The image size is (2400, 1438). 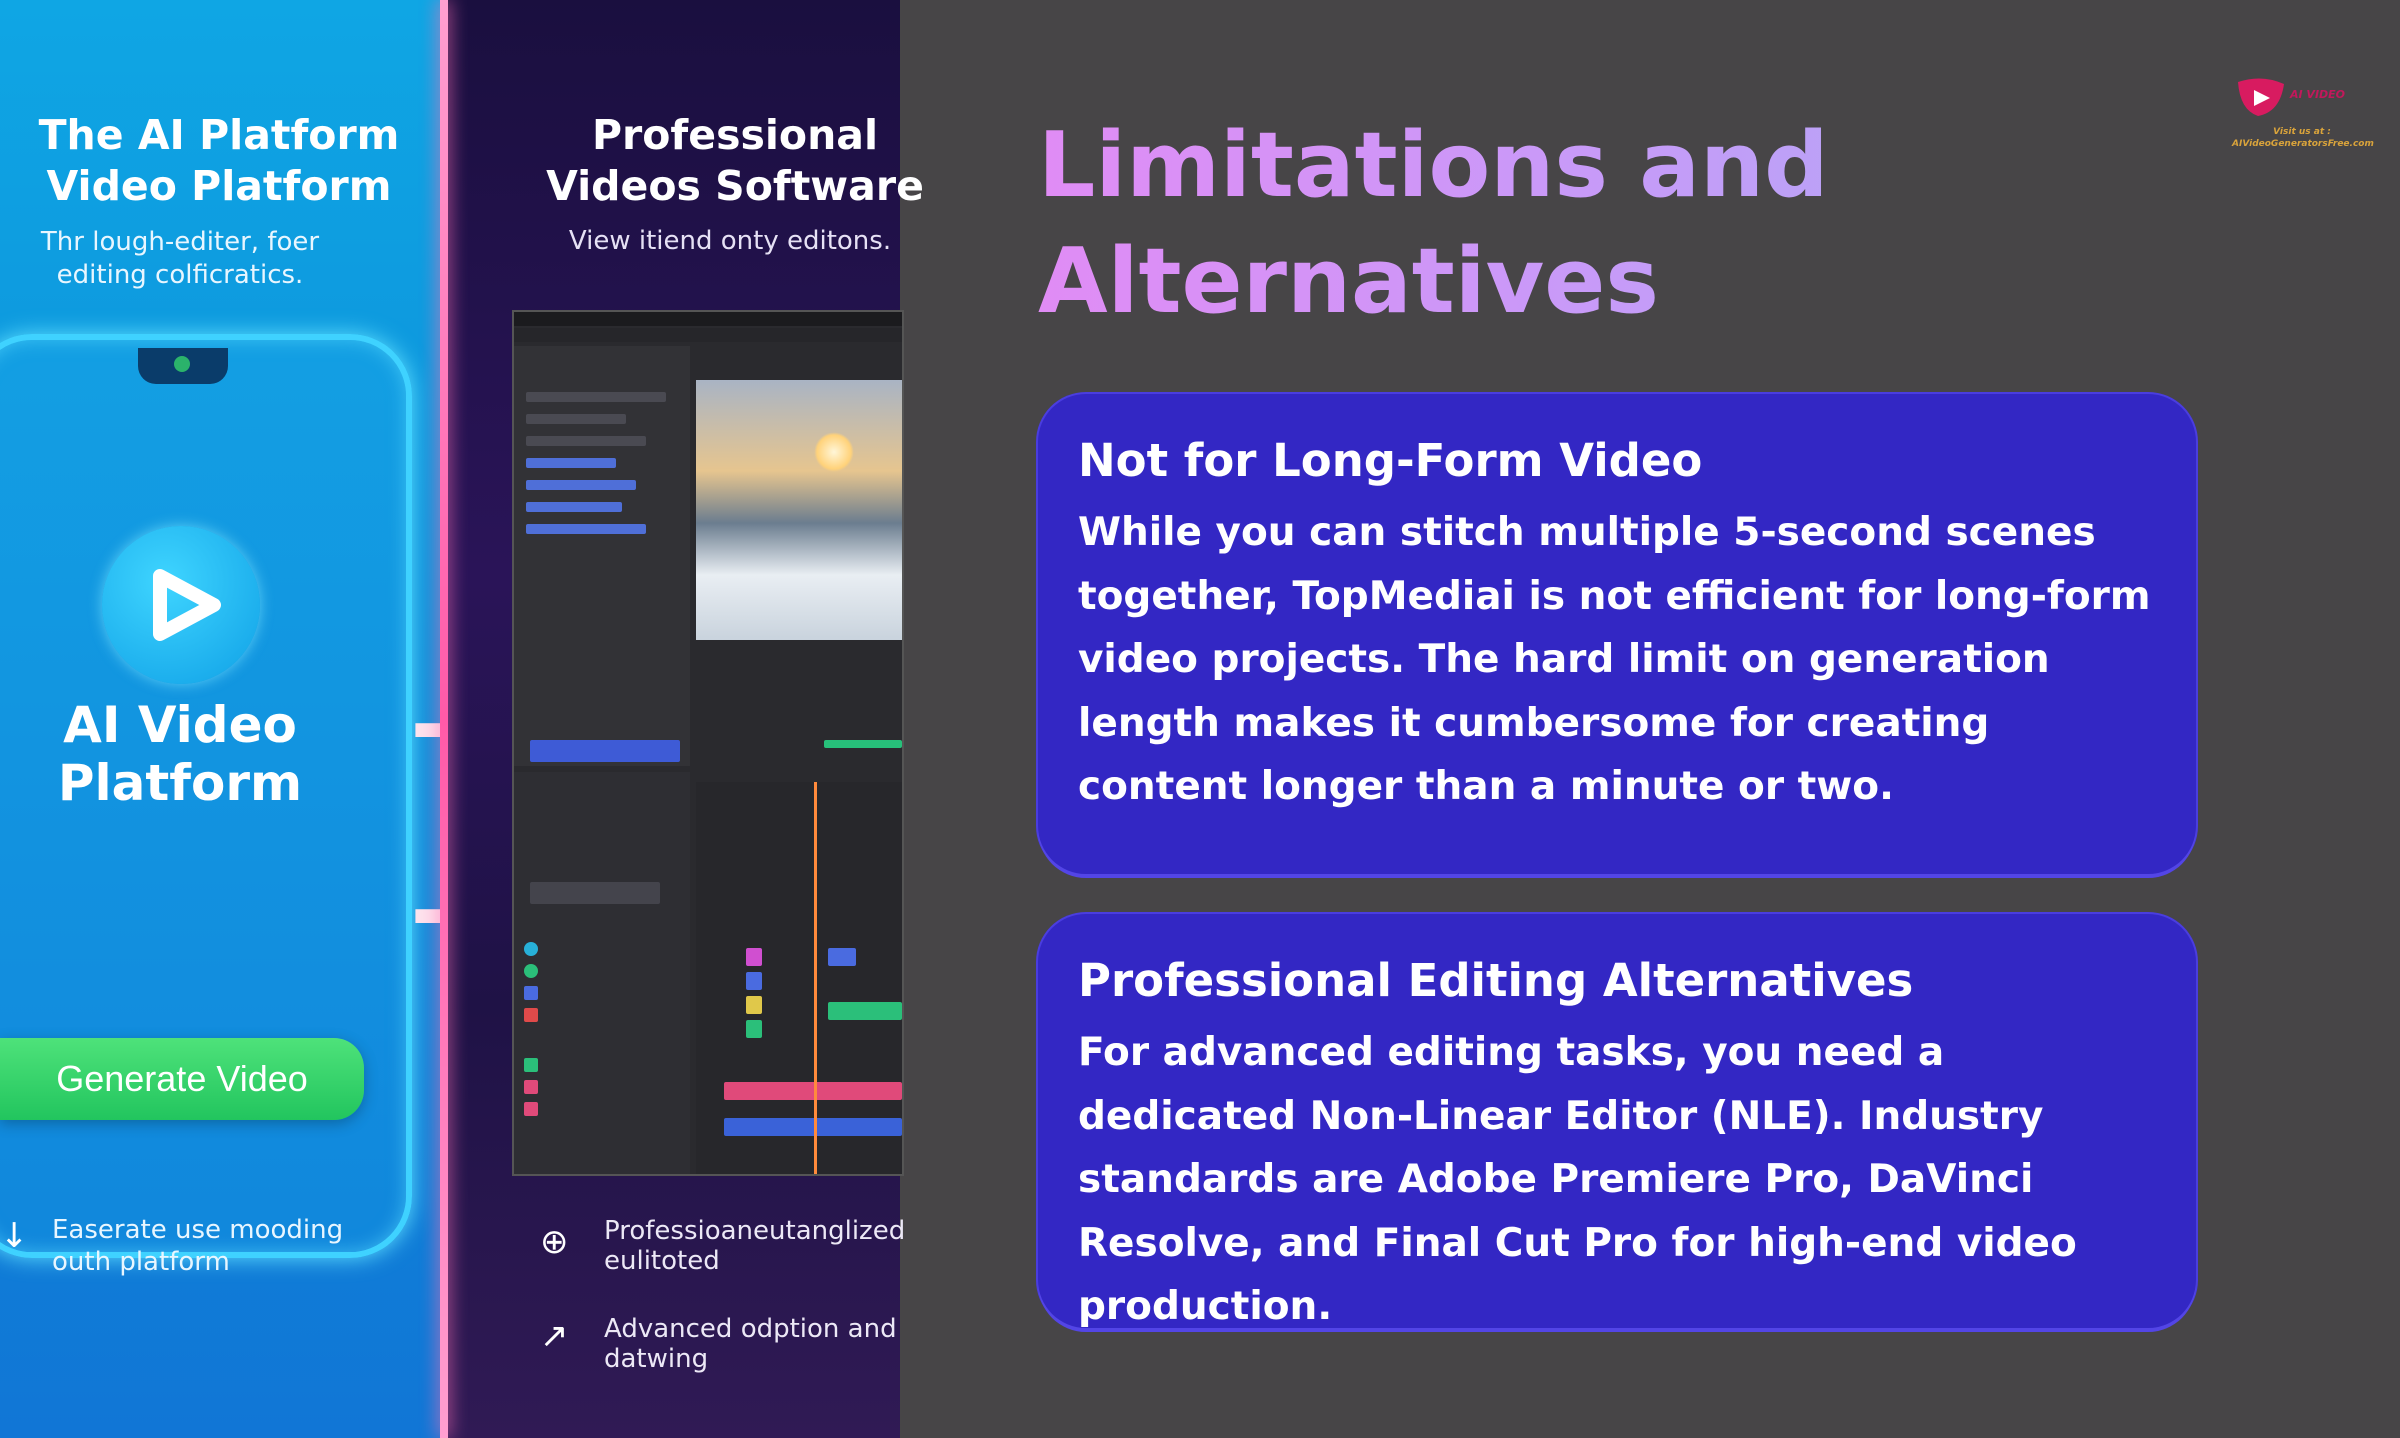 What do you see at coordinates (2261, 97) in the screenshot?
I see `logo-icon` at bounding box center [2261, 97].